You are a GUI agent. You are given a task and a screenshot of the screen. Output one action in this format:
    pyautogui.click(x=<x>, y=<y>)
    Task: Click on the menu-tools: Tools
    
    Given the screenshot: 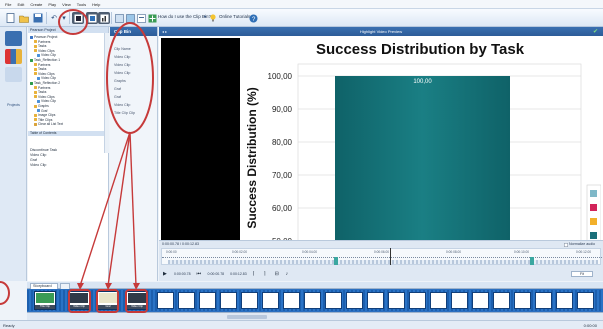 What is the action you would take?
    pyautogui.click(x=81, y=4)
    